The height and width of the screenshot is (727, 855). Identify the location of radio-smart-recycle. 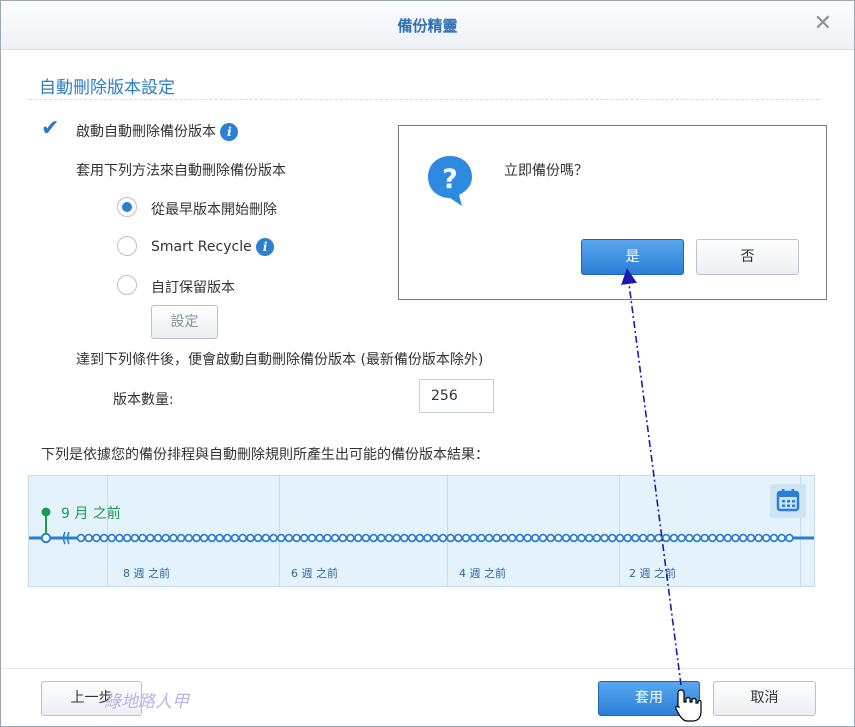
(127, 246).